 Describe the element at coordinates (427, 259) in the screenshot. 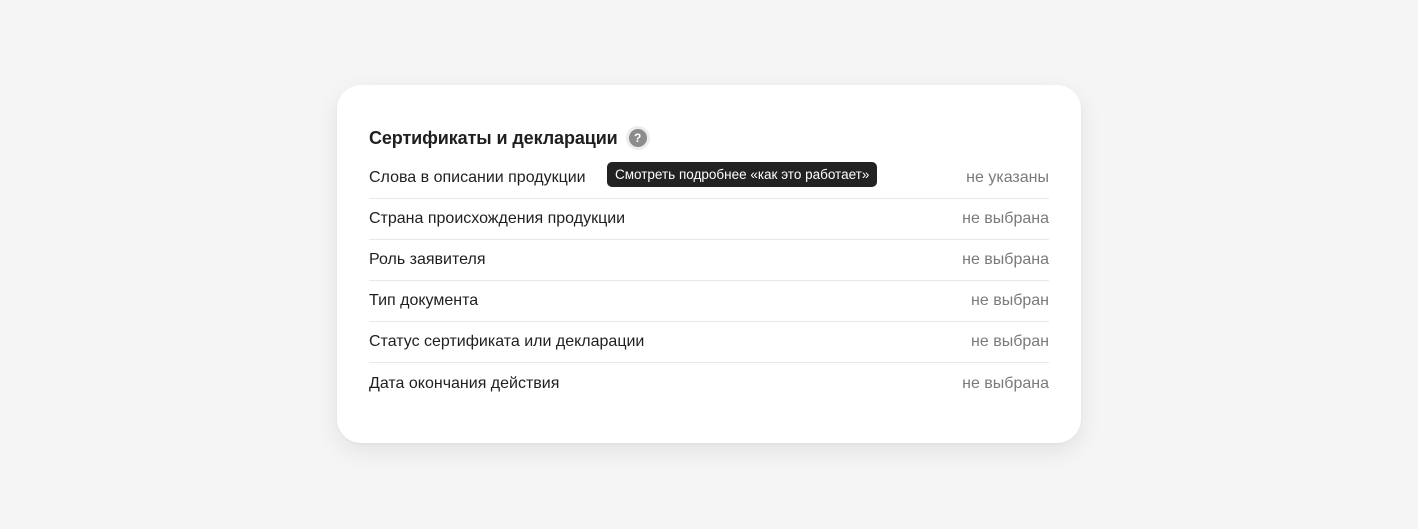

I see `filter-label: Роль заявителя` at that location.